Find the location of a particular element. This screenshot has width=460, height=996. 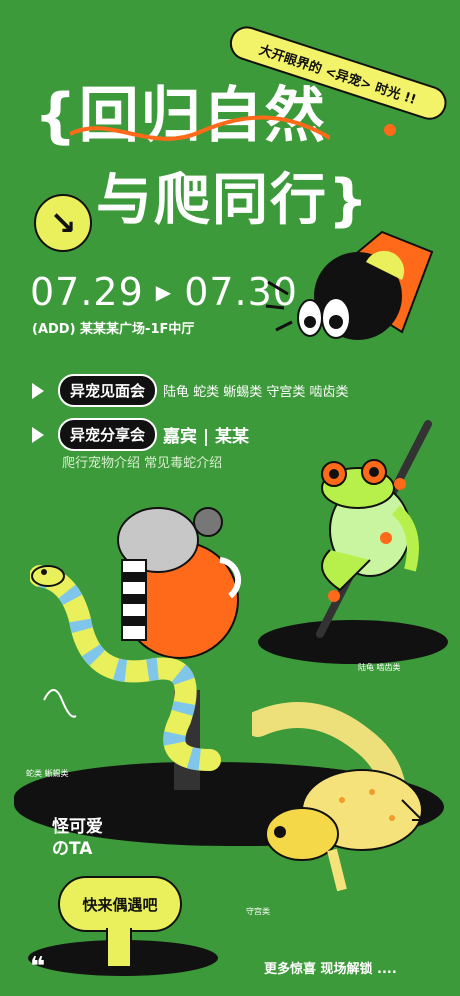

date-start: 07.29 is located at coordinates (87, 292).